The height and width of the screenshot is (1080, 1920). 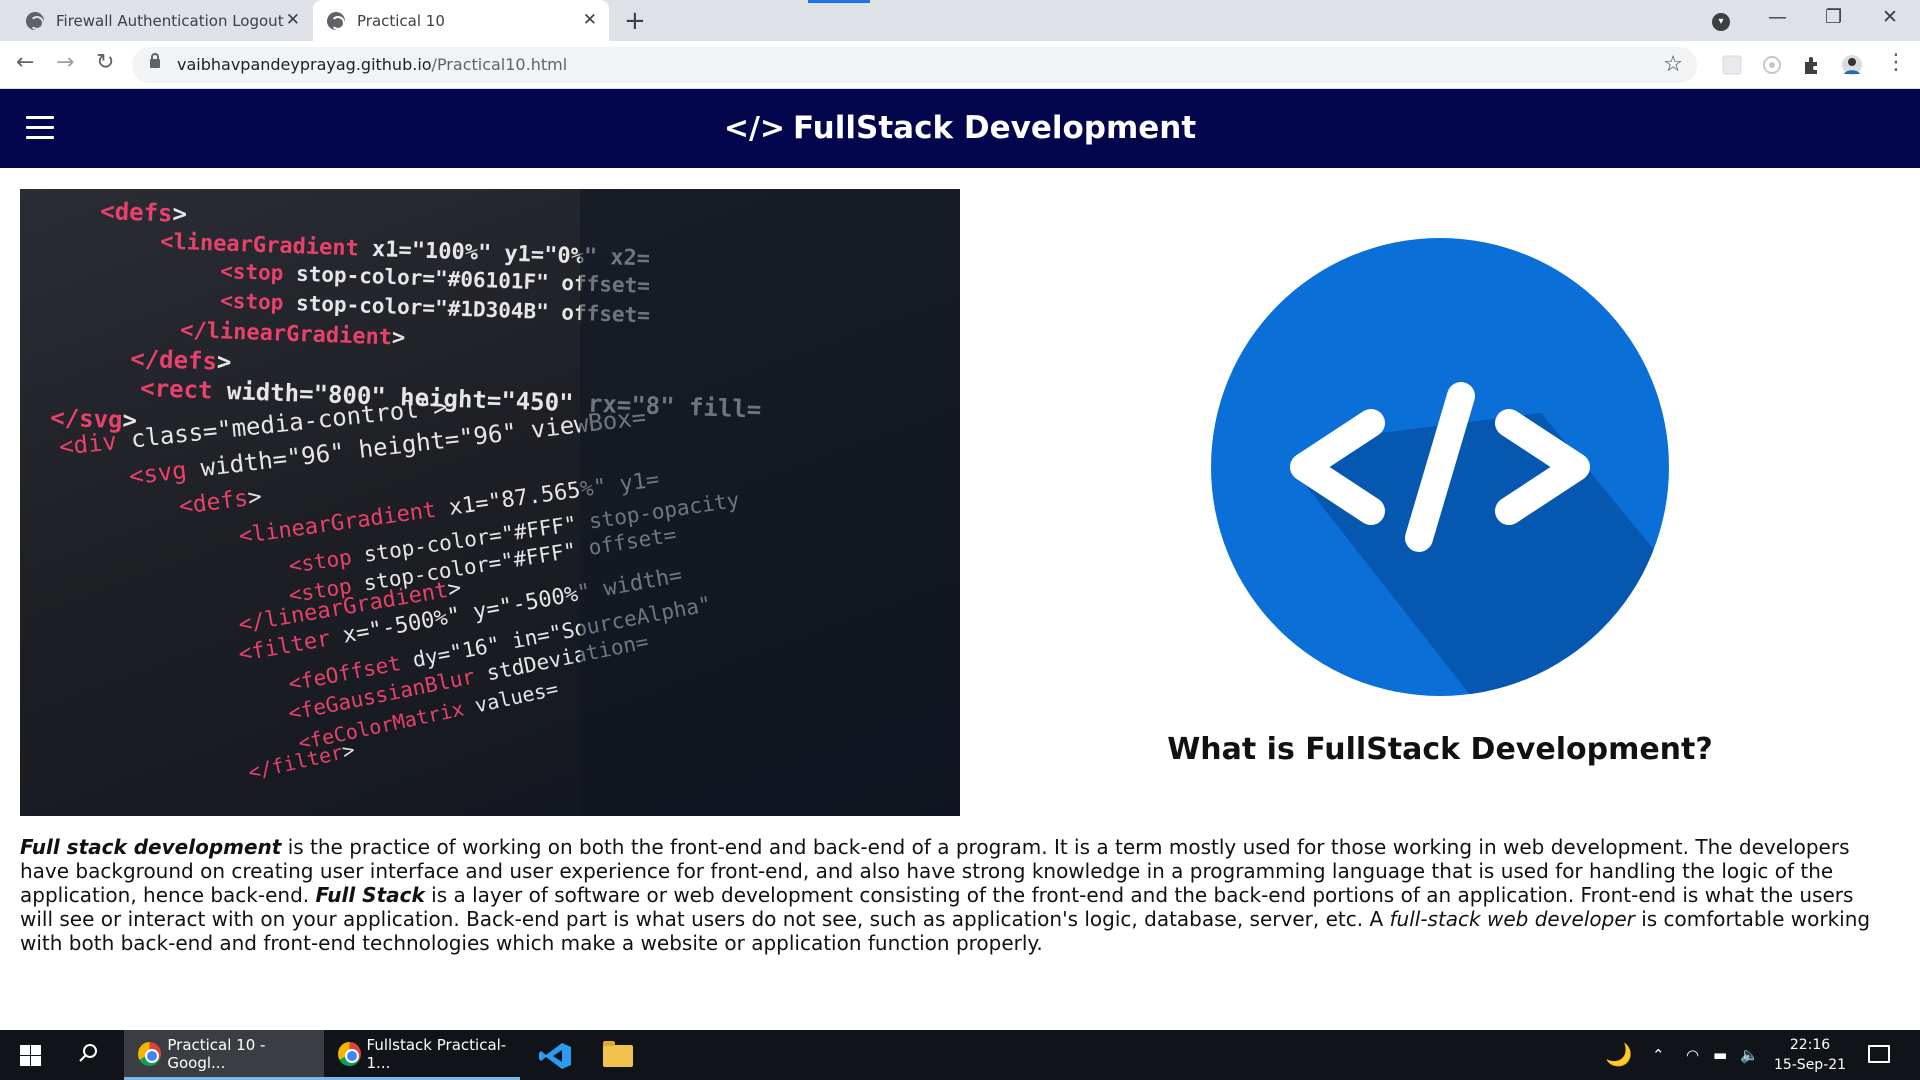 I want to click on tab-firewall-logout: Firewall Authentication Logout ✕, so click(x=162, y=20).